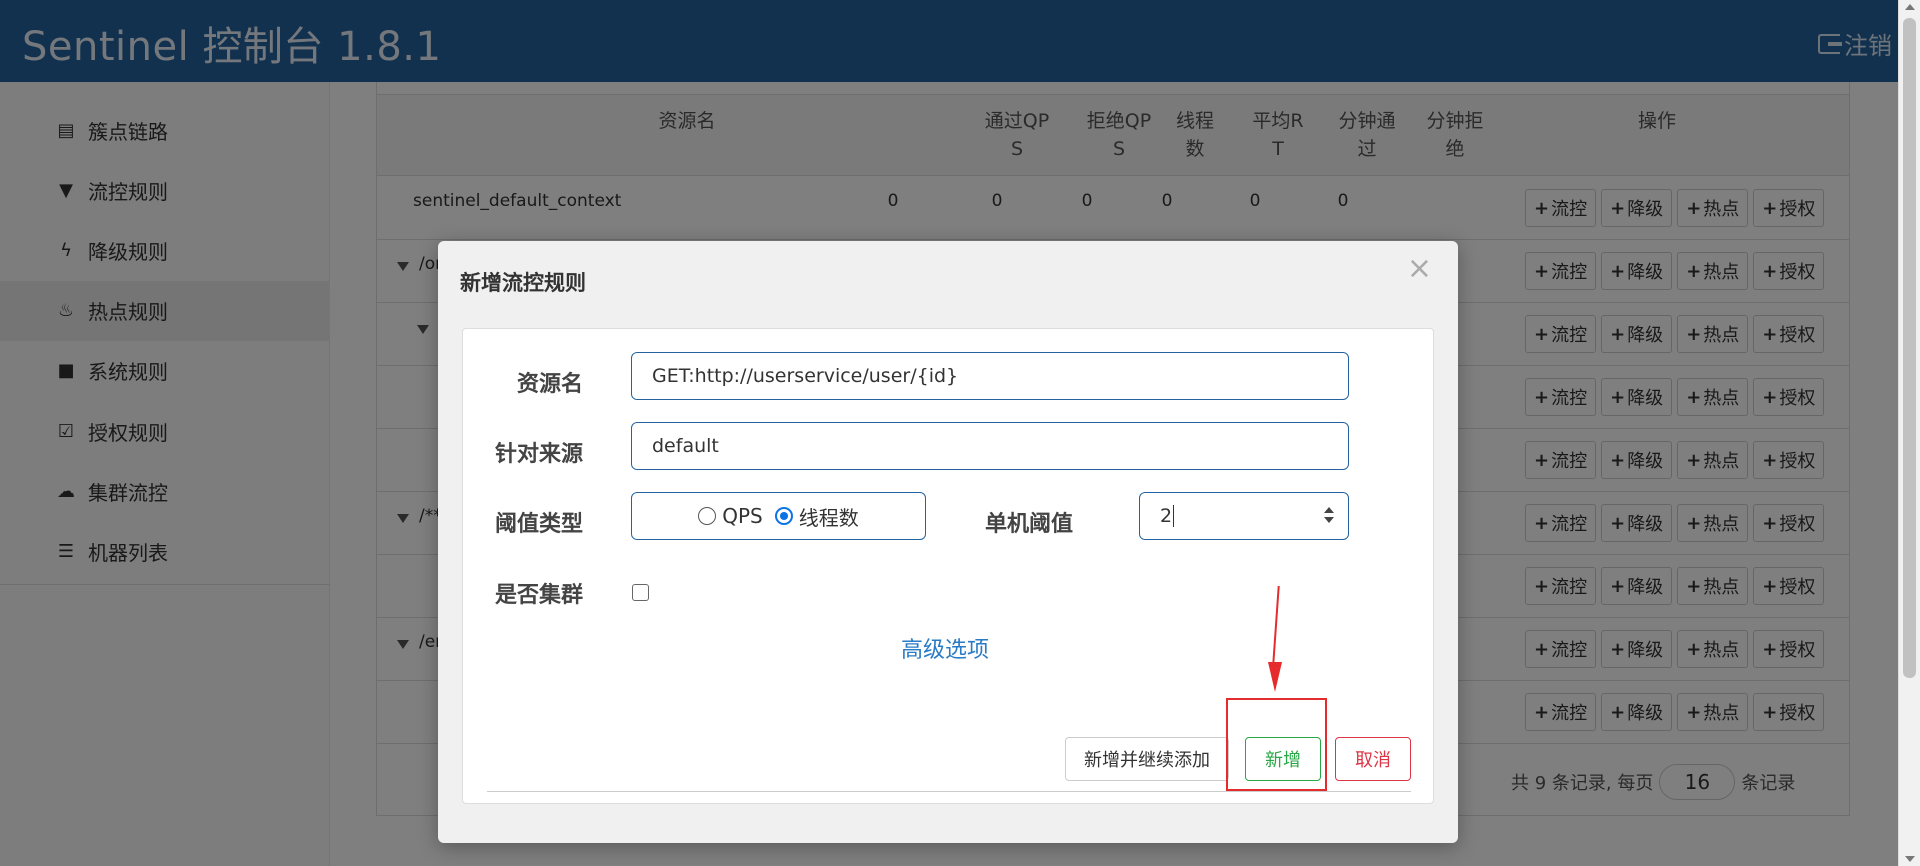  I want to click on advanced-options-link: 高级选项, so click(945, 648).